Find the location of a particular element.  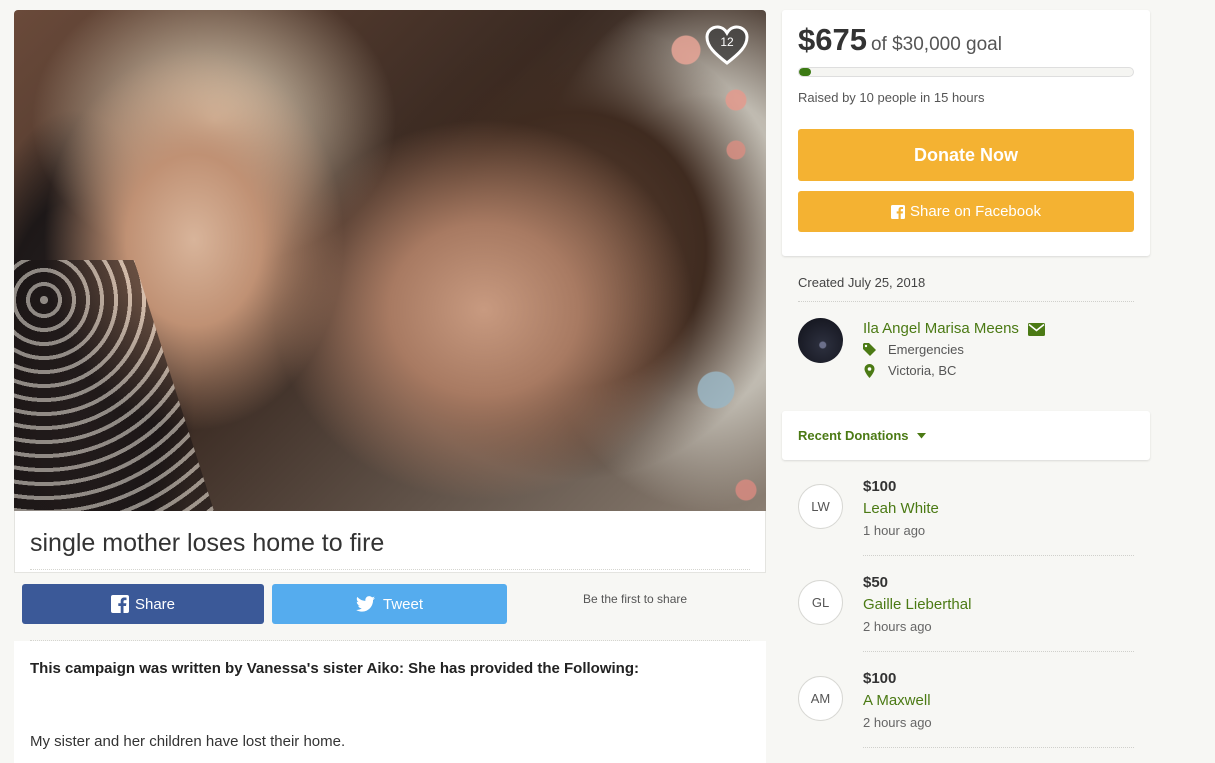

share-on-facebook-label: Share on Facebook is located at coordinates (975, 211).